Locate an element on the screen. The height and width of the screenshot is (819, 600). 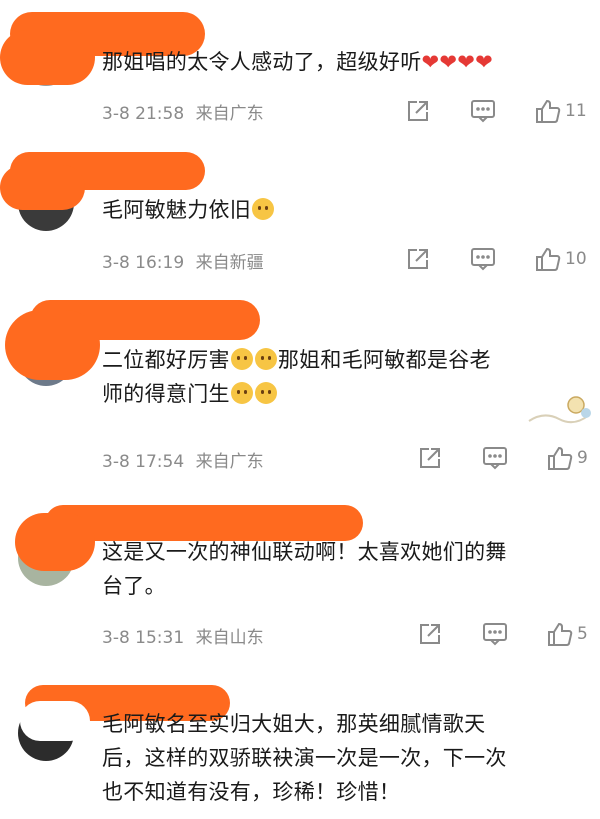
comment-time: 3-8 17:54 is located at coordinates (143, 462).